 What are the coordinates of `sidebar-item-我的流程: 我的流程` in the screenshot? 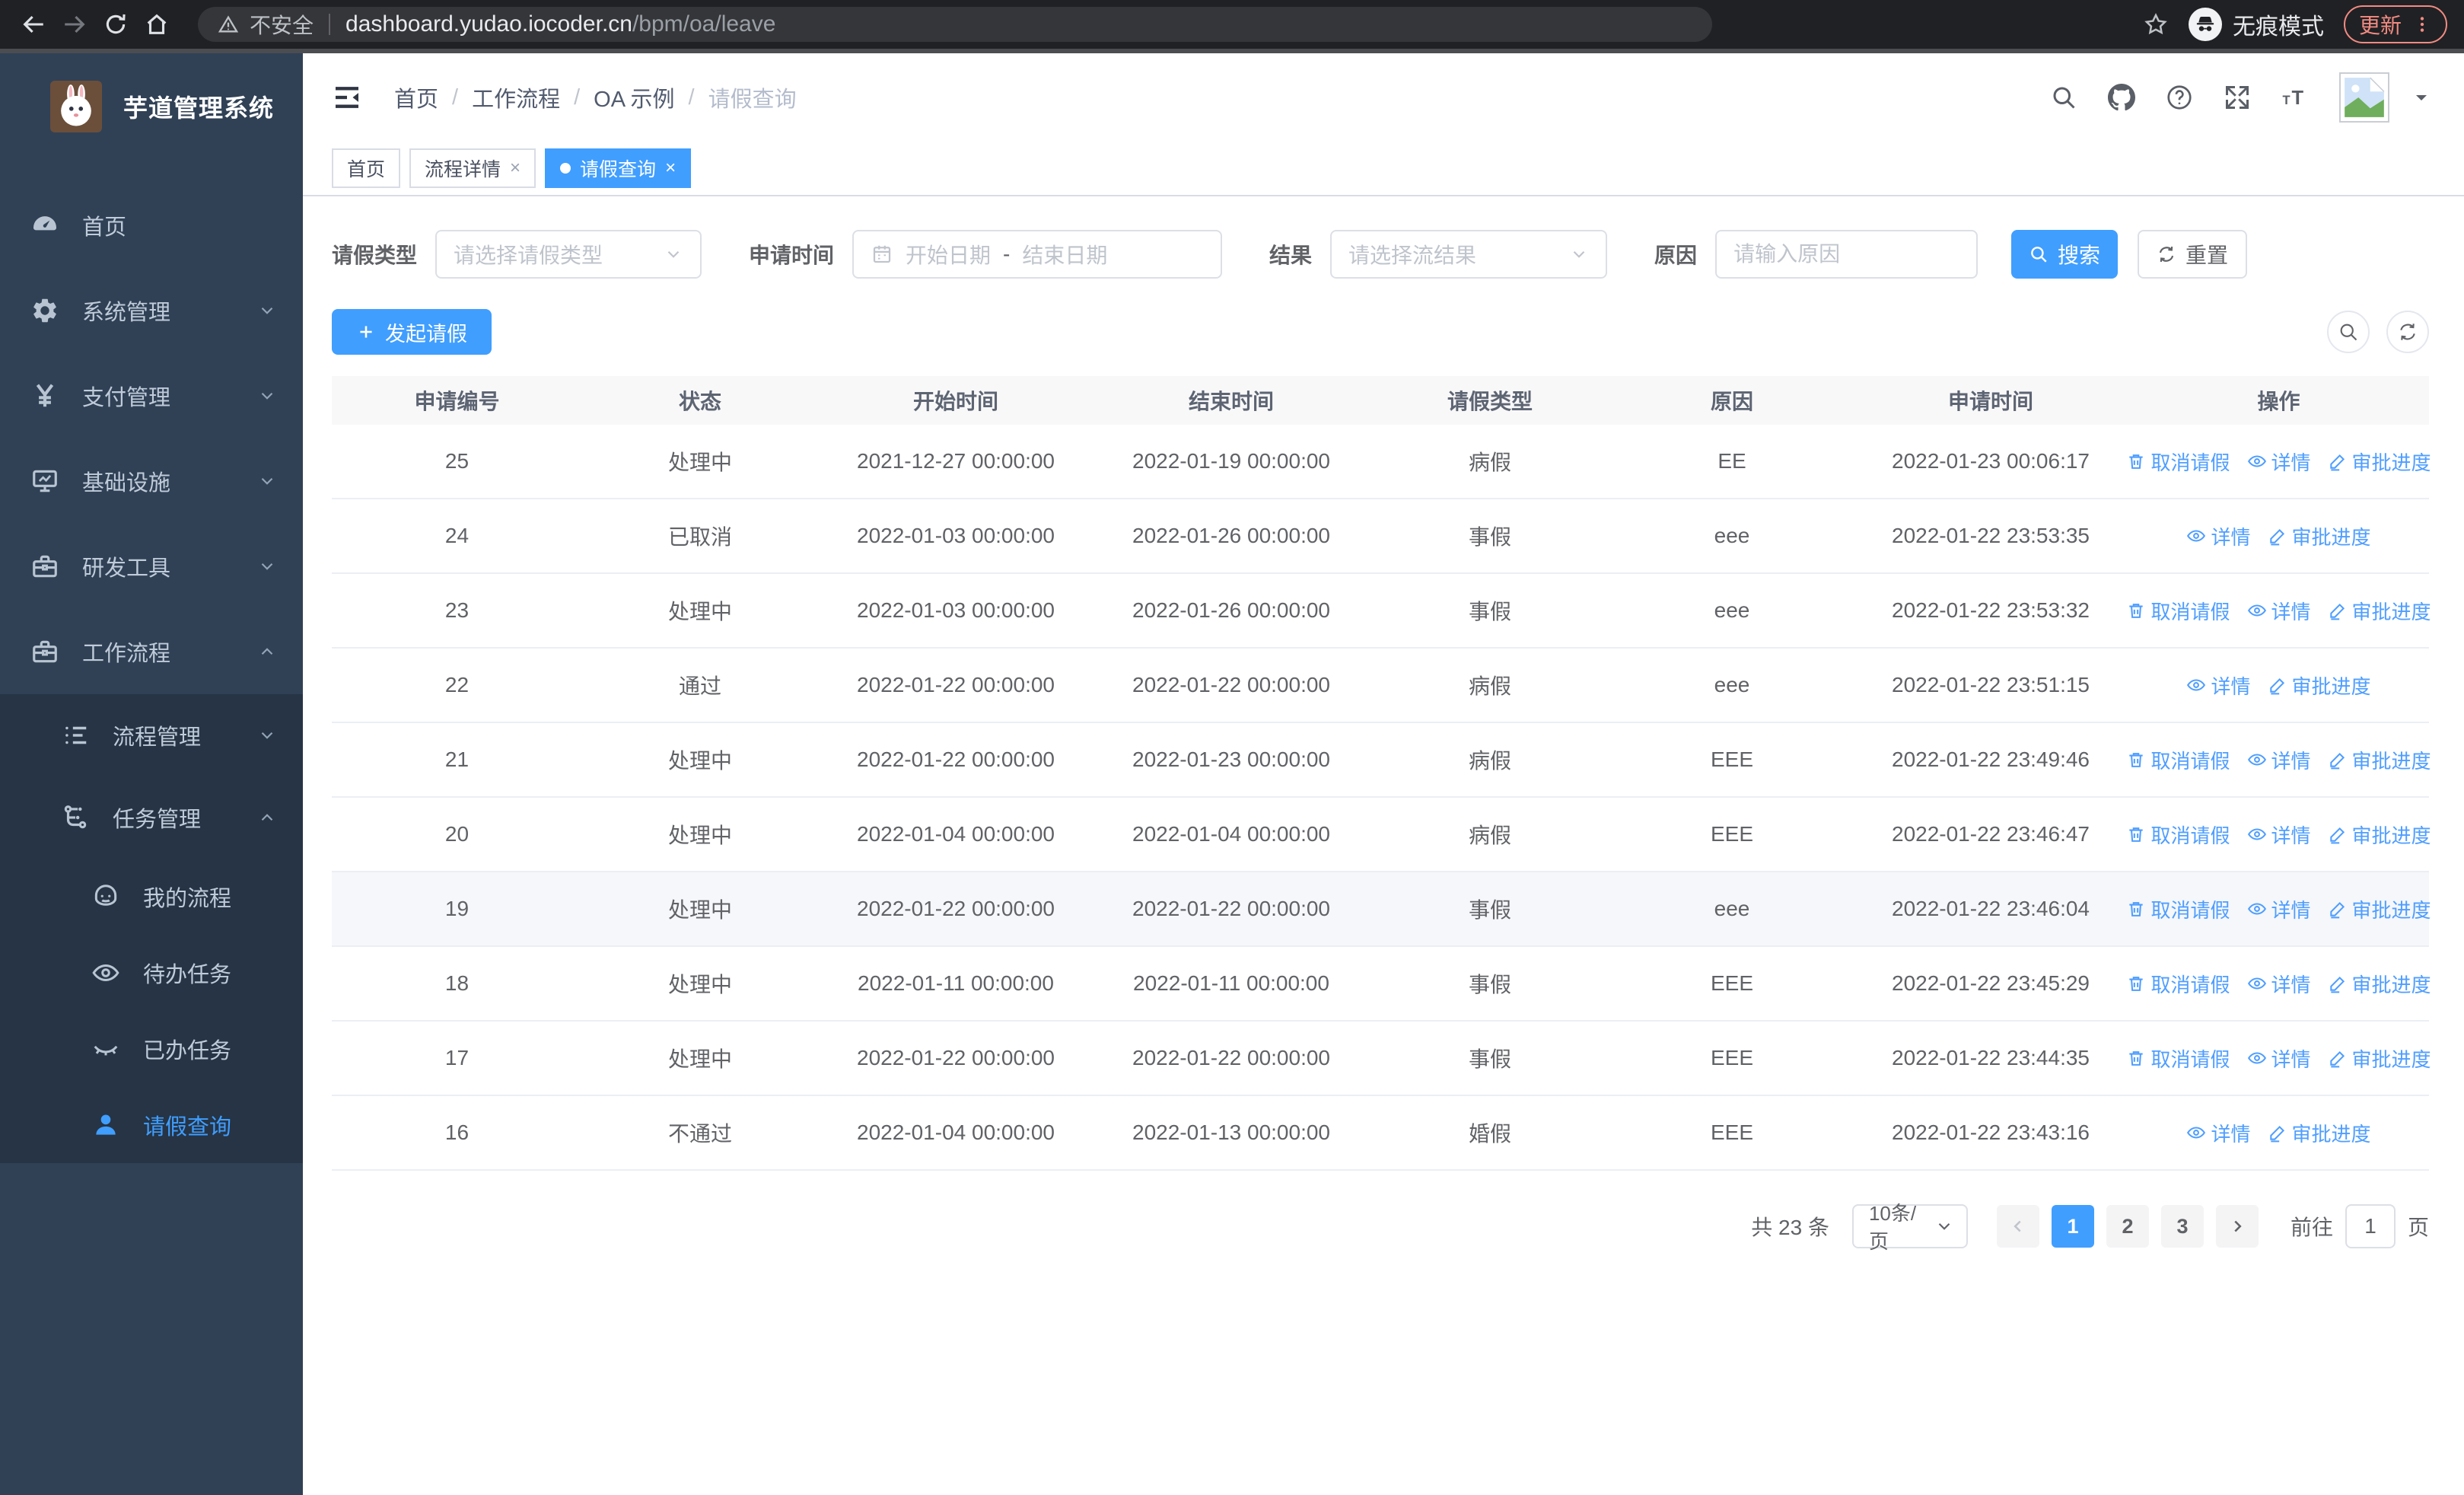 It's located at (151, 897).